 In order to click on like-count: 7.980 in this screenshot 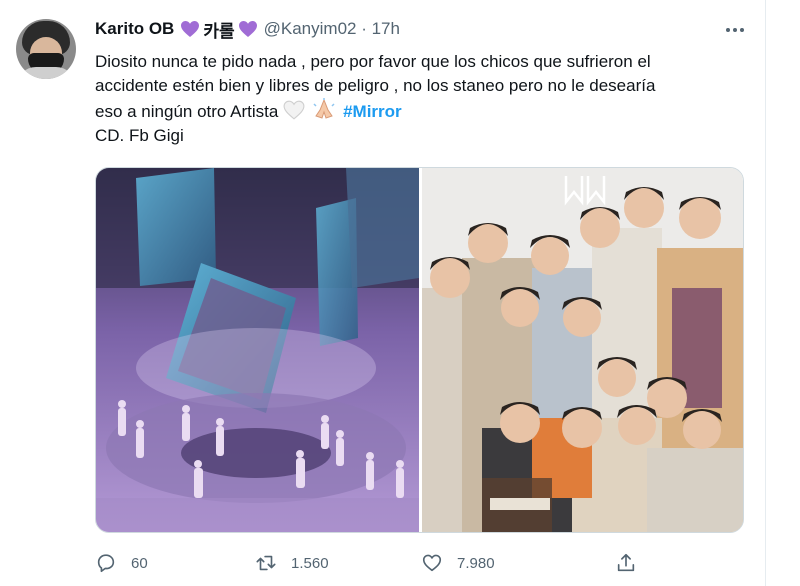, I will do `click(476, 563)`.